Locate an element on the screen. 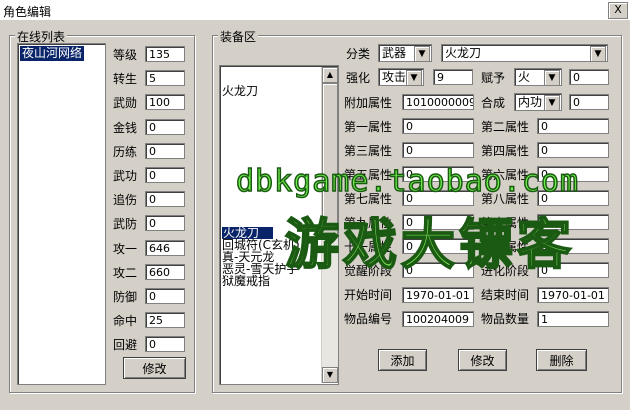 The height and width of the screenshot is (410, 630). player-modify-button: 修改 is located at coordinates (154, 368).